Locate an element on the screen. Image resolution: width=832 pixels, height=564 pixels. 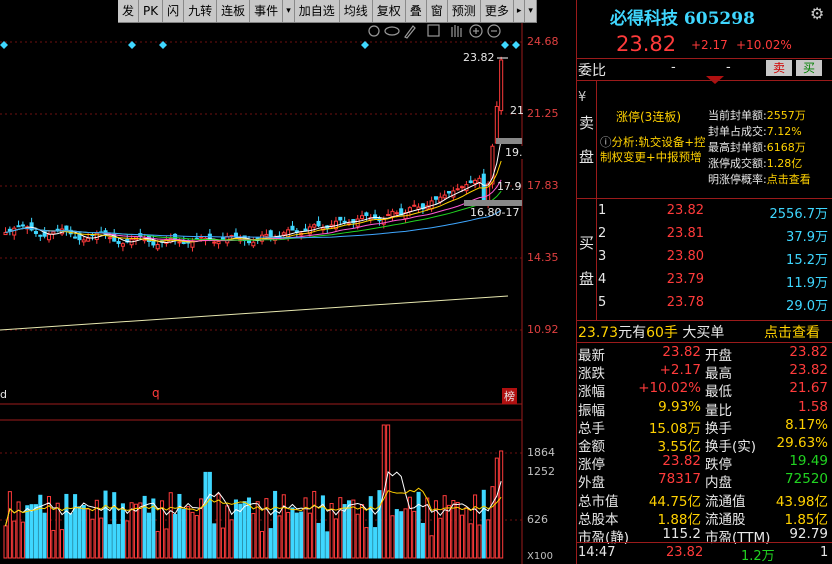
volume-axis-label: 1252 is located at coordinates (541, 471).